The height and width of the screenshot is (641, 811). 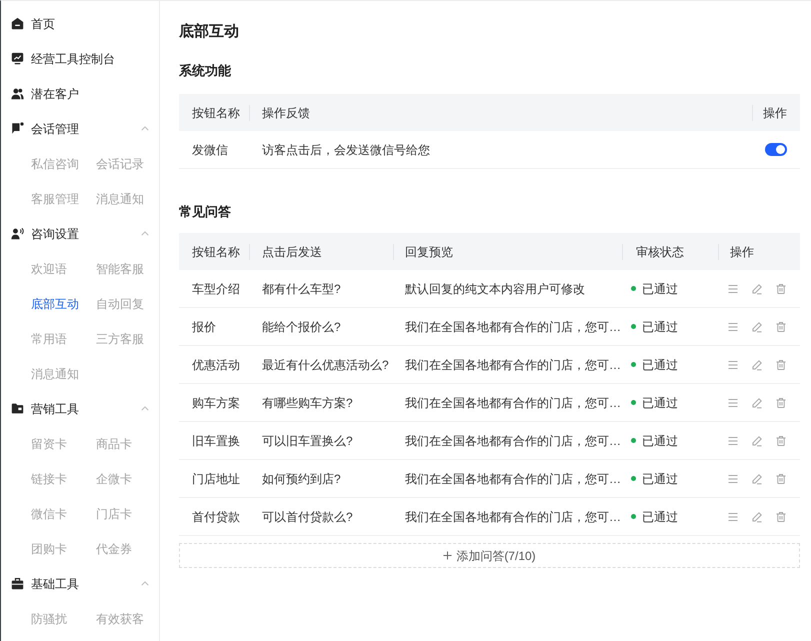 What do you see at coordinates (17, 583) in the screenshot?
I see `briefcase-icon` at bounding box center [17, 583].